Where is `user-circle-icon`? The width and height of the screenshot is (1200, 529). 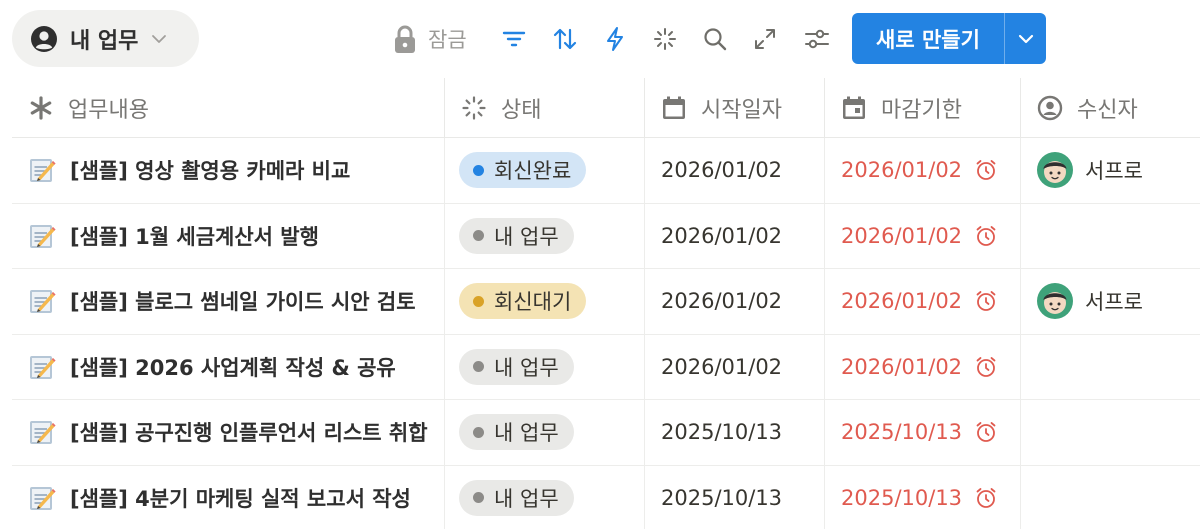 user-circle-icon is located at coordinates (44, 38).